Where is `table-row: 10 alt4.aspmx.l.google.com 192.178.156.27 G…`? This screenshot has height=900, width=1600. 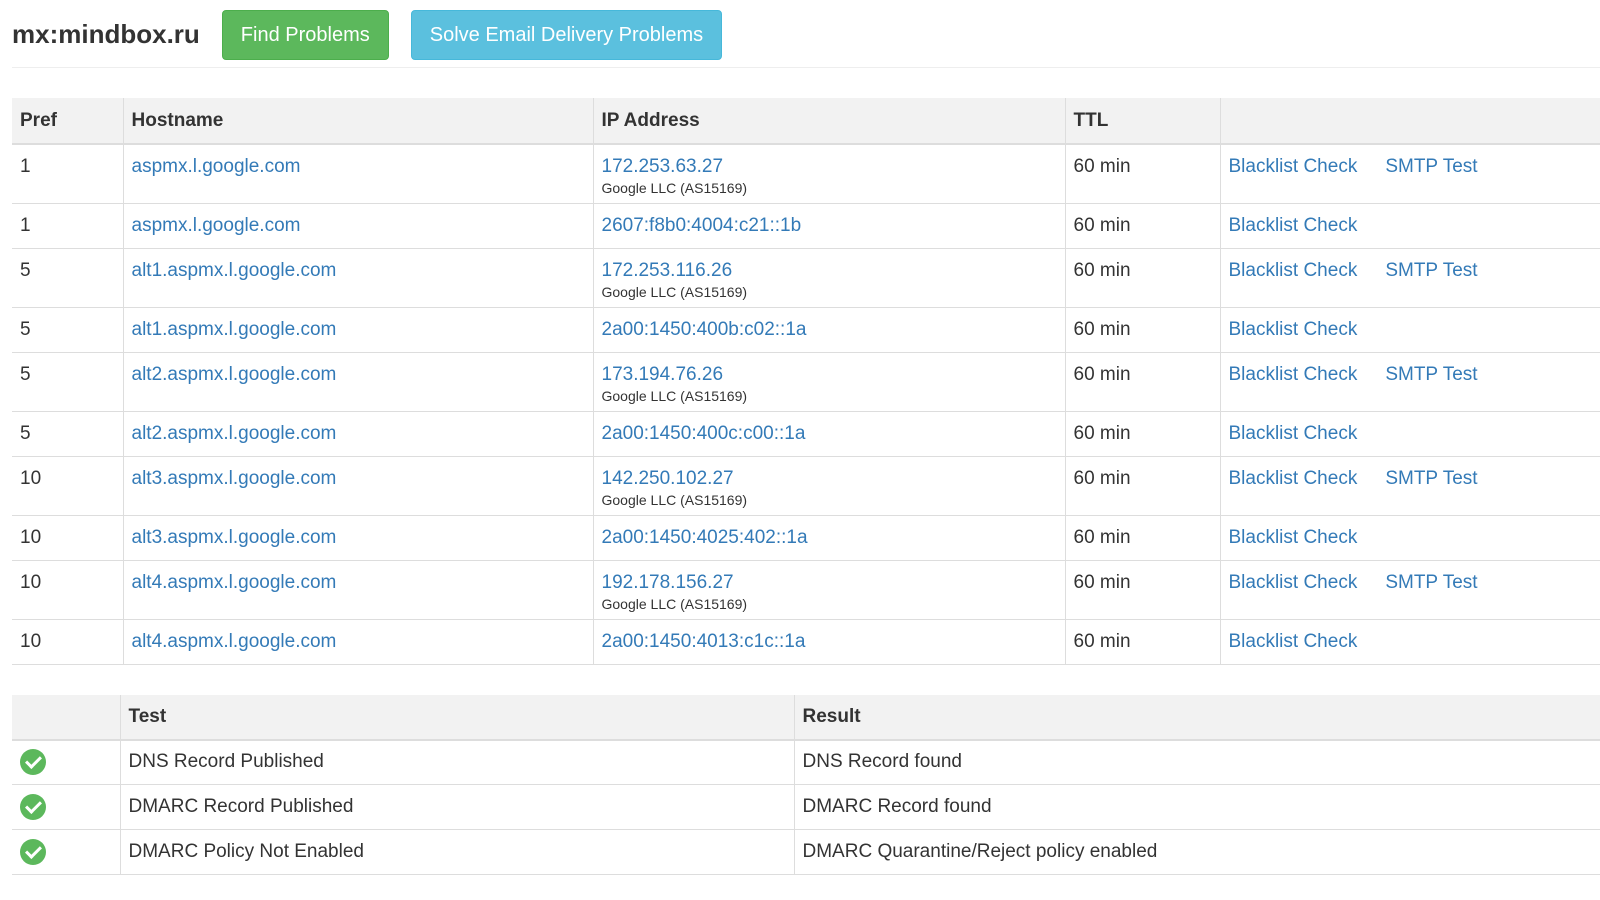 table-row: 10 alt4.aspmx.l.google.com 192.178.156.27 G… is located at coordinates (806, 590).